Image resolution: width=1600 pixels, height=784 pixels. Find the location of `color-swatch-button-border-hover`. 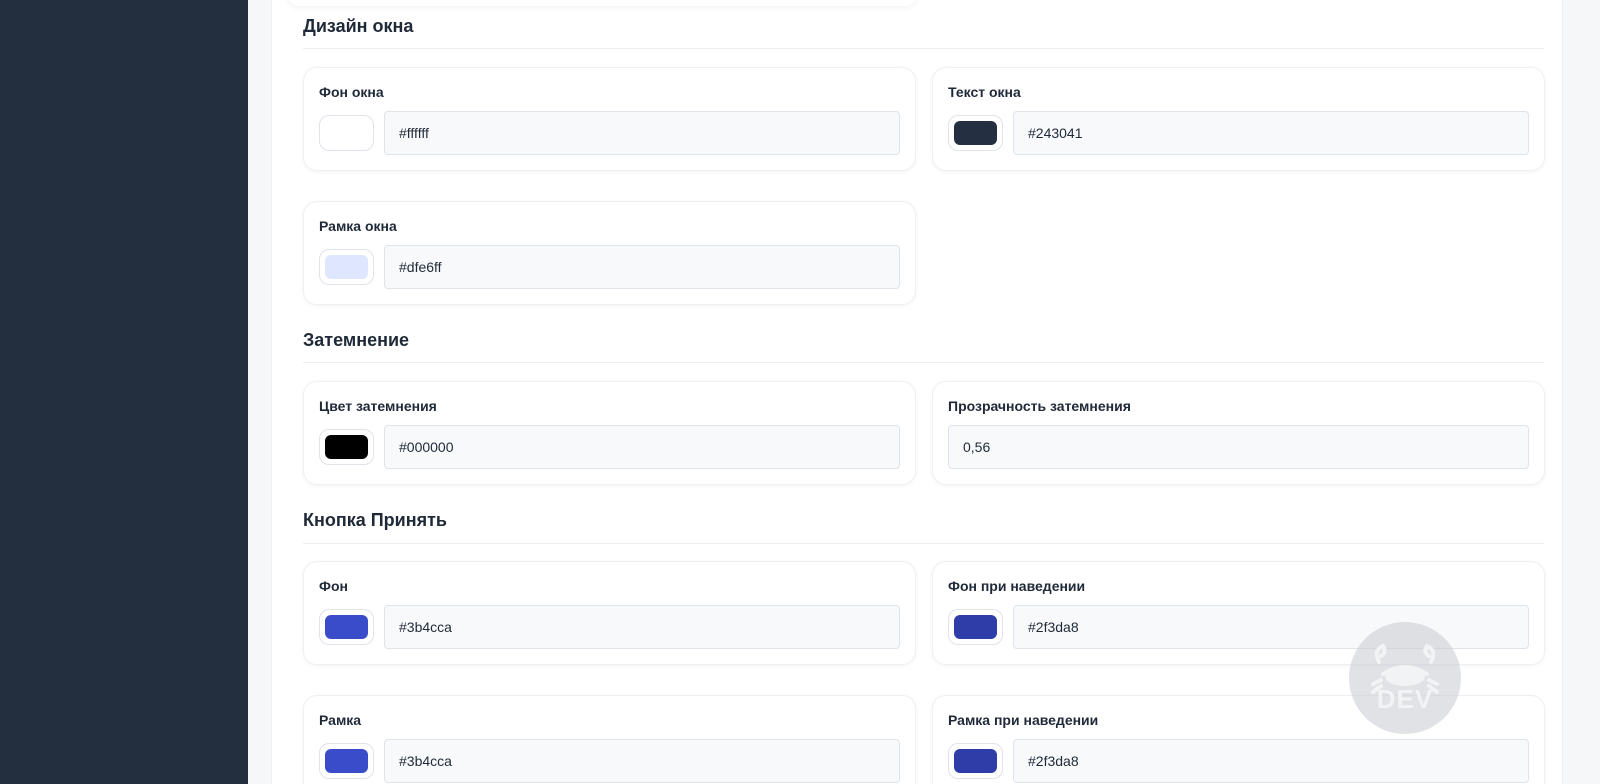

color-swatch-button-border-hover is located at coordinates (975, 761).